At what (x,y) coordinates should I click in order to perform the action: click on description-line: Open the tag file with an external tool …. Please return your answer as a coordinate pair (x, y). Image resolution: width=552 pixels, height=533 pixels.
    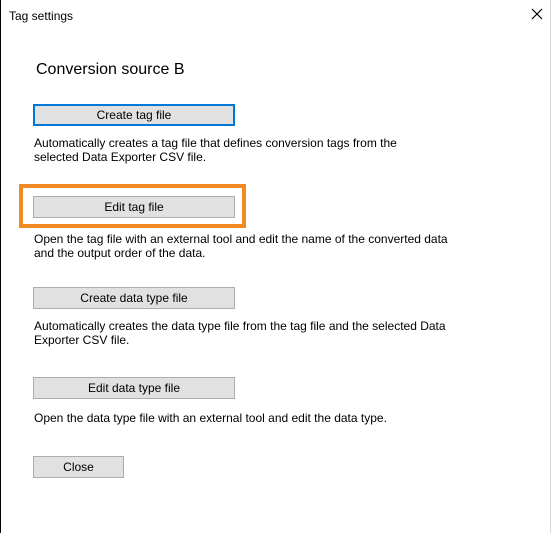
    Looking at the image, I should click on (241, 239).